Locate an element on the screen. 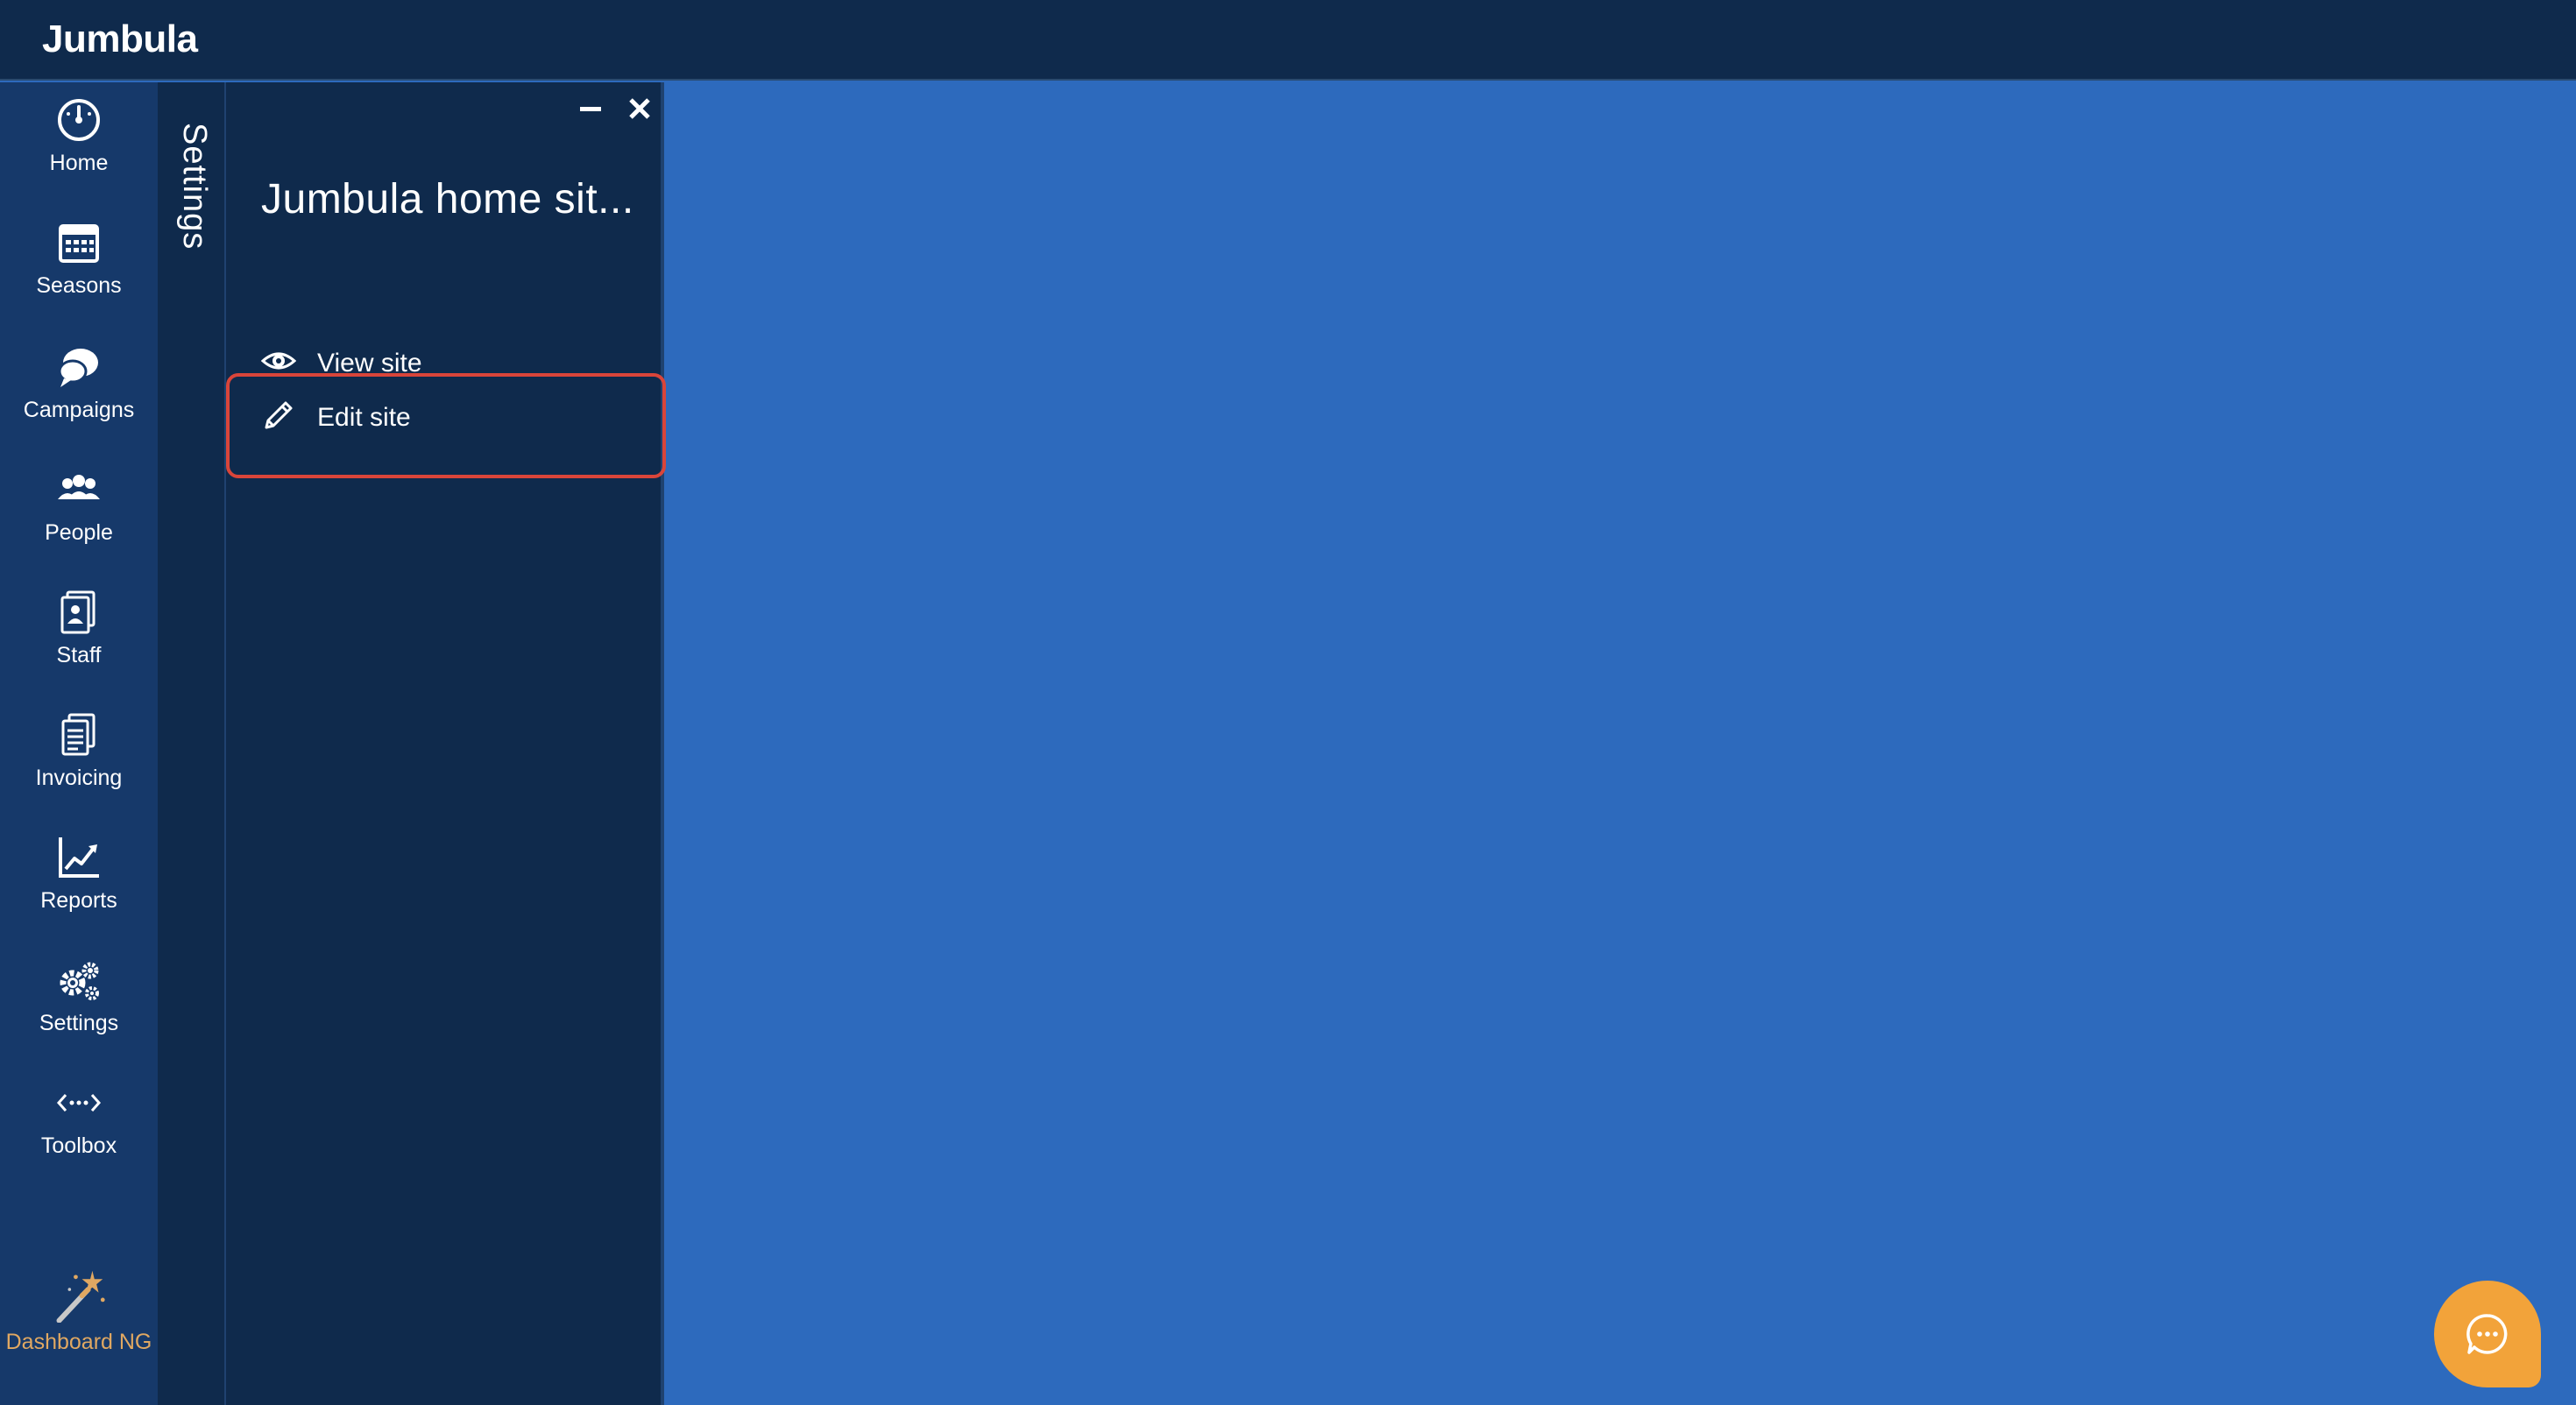 This screenshot has height=1405, width=2576. chat-dots-icon is located at coordinates (2487, 1334).